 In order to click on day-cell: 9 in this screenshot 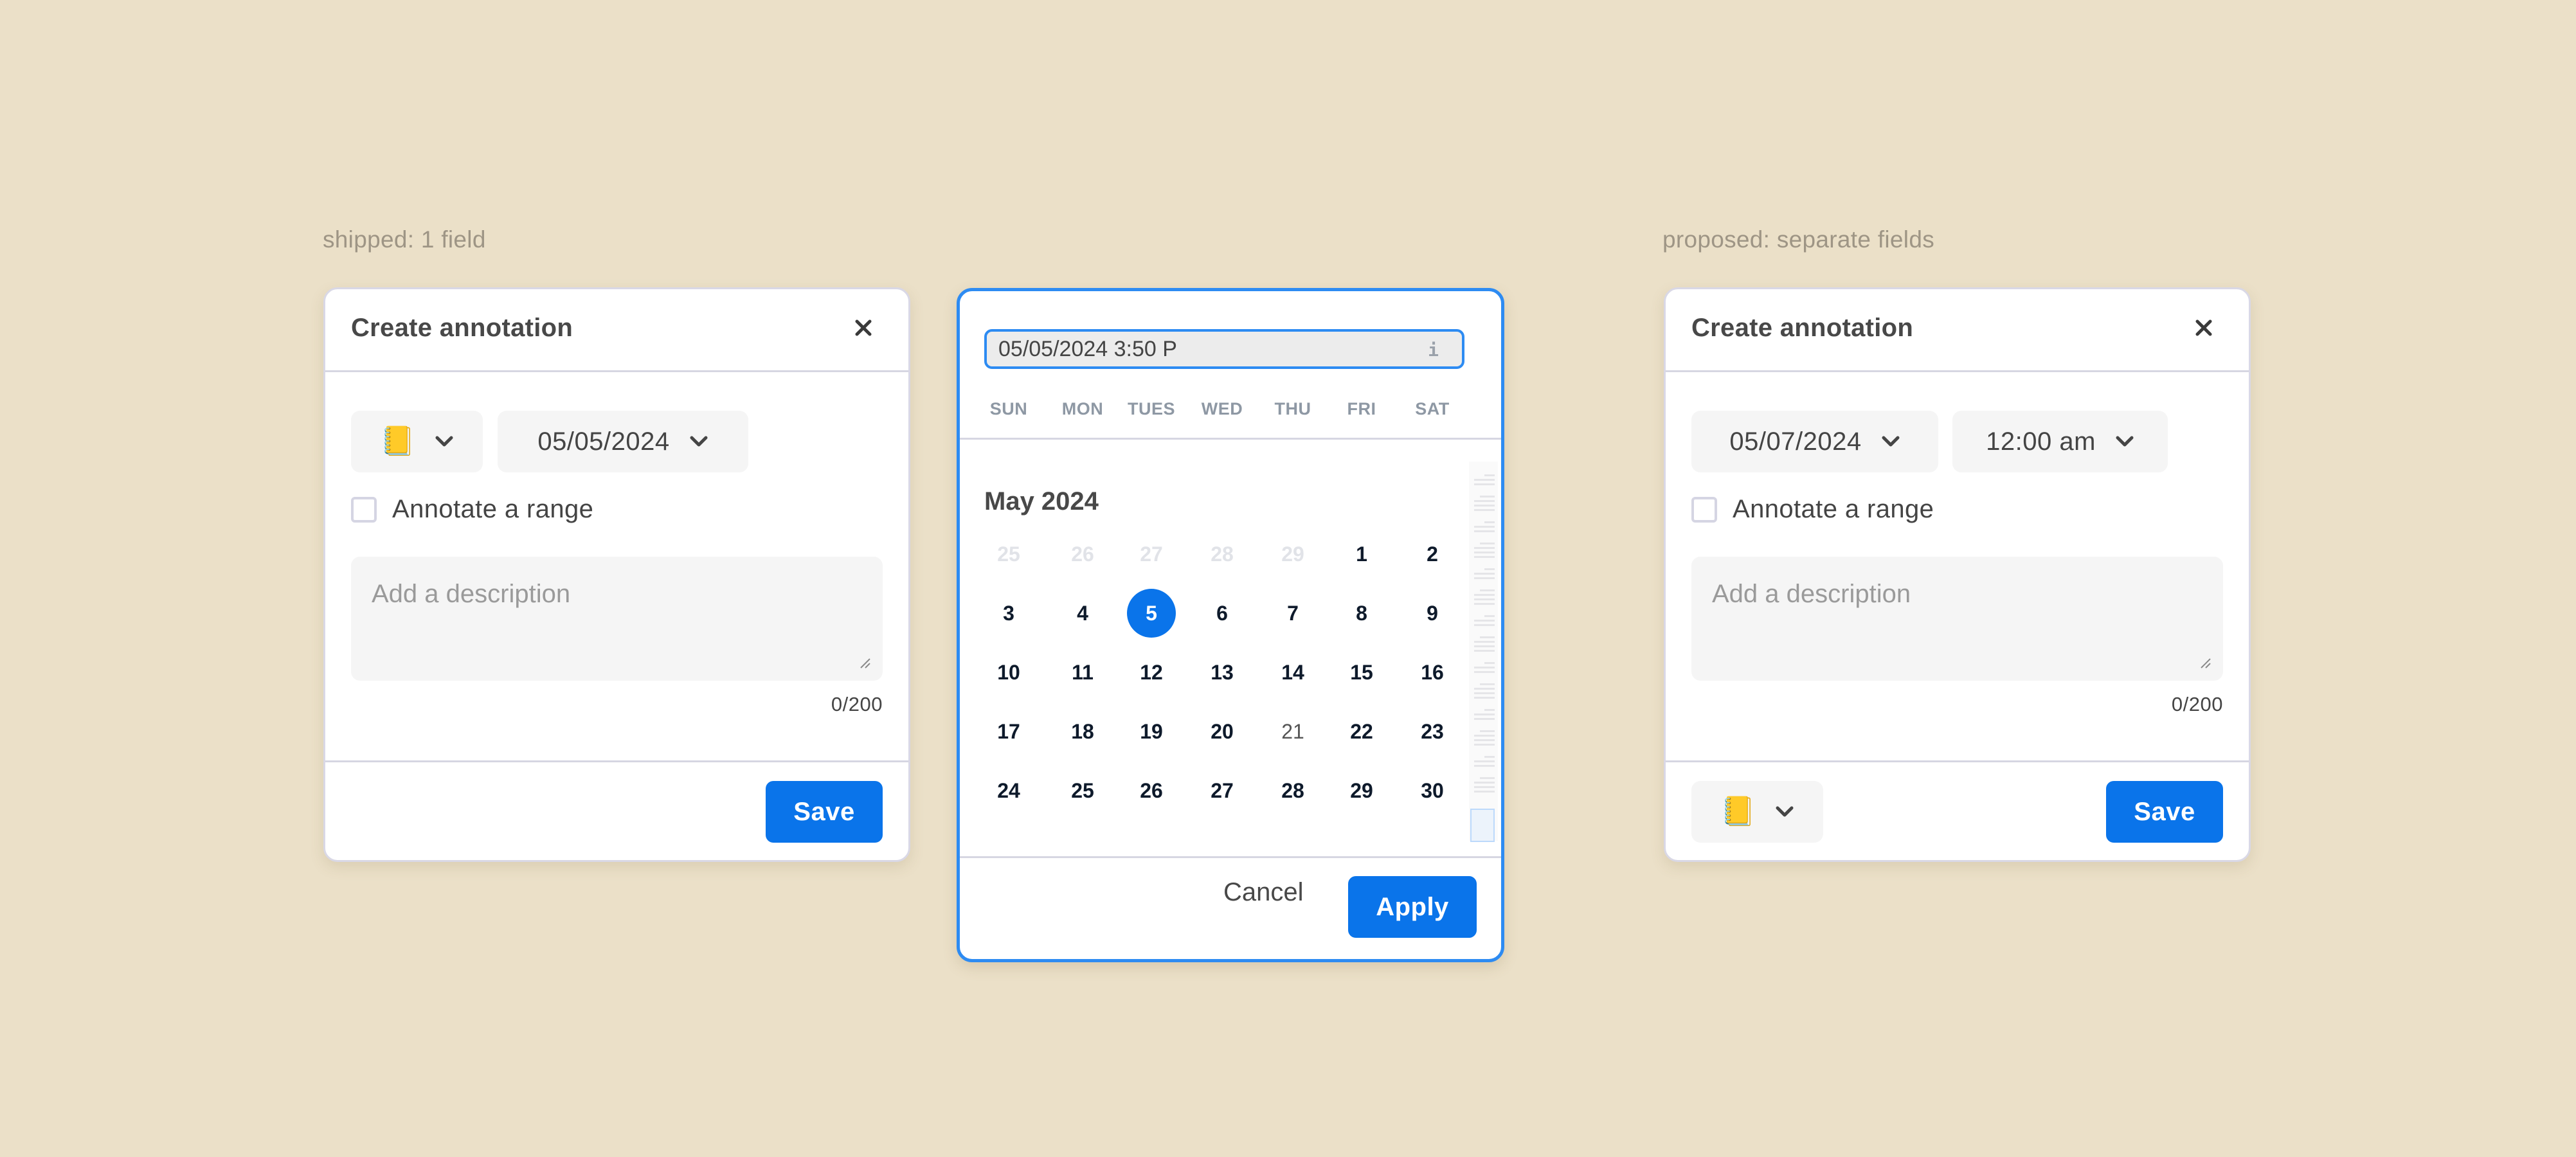, I will do `click(1432, 613)`.